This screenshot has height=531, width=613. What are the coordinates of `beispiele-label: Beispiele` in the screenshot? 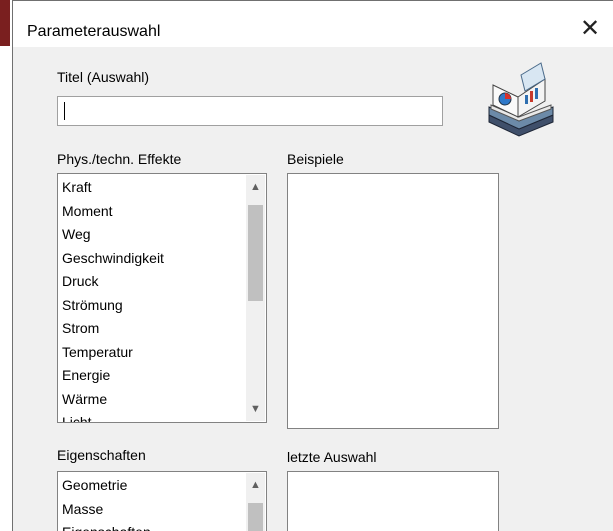 It's located at (315, 159).